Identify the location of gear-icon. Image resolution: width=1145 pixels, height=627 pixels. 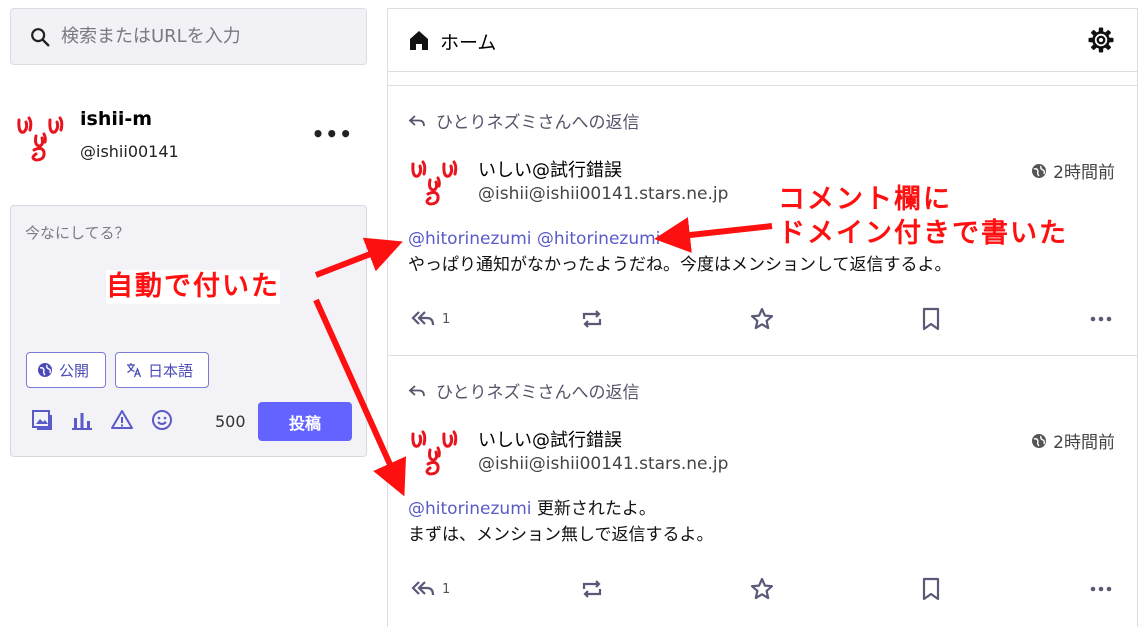
(1101, 40).